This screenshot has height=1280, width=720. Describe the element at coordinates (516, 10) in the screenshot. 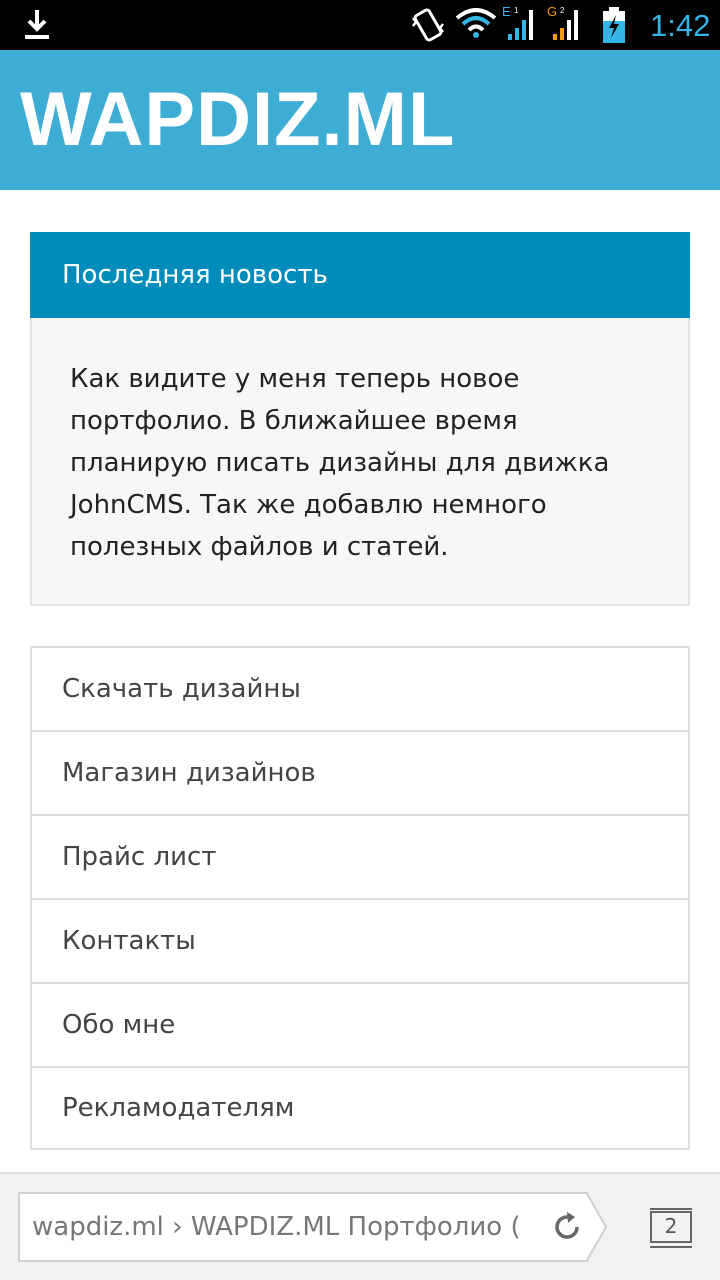

I see `svg-text: 1` at that location.